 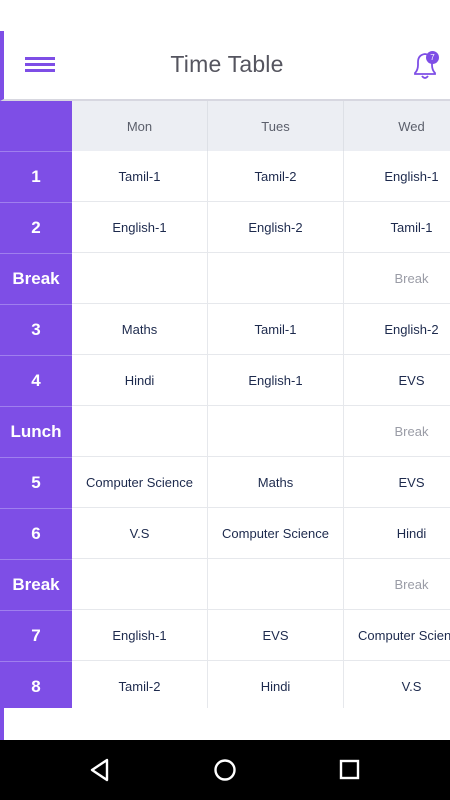 What do you see at coordinates (140, 126) in the screenshot?
I see `day-header-0: Mon` at bounding box center [140, 126].